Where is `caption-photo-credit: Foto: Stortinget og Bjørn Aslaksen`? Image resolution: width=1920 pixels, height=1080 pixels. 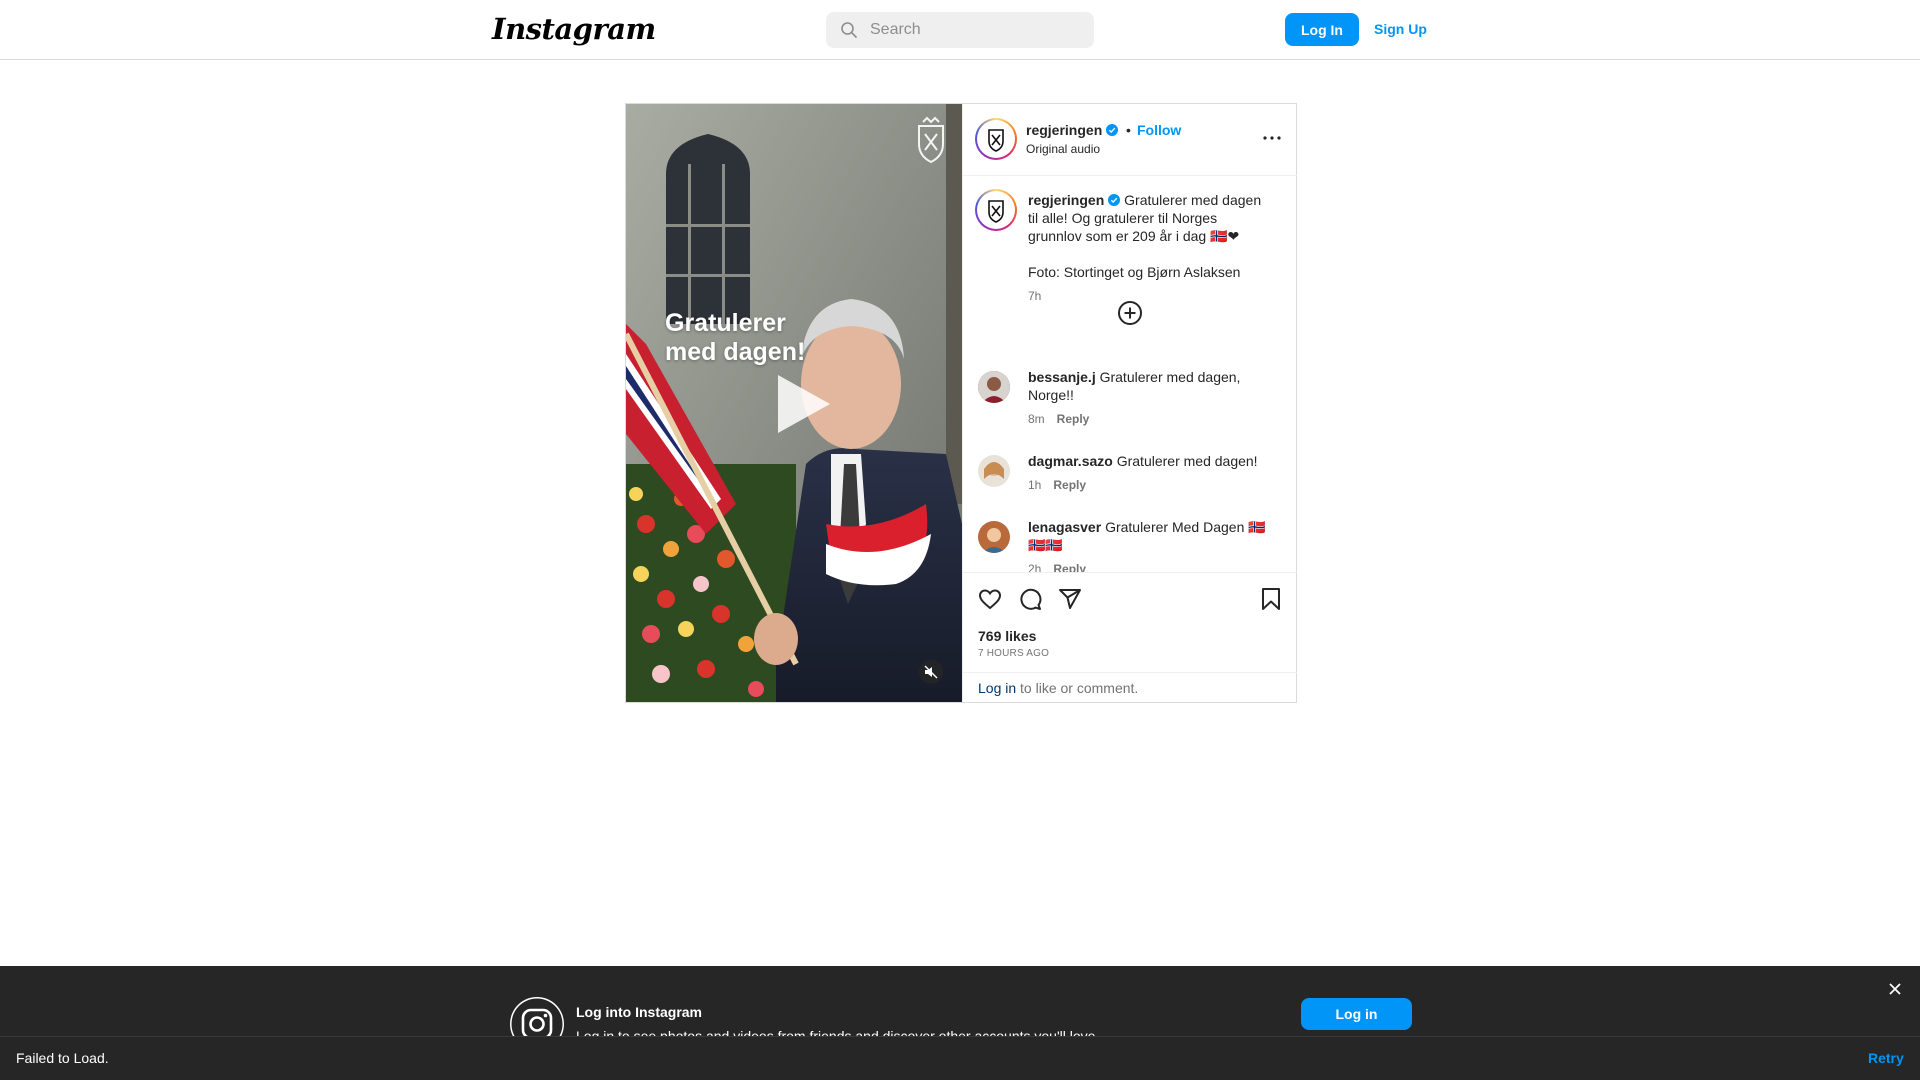
caption-photo-credit: Foto: Stortinget og Bjørn Aslaksen is located at coordinates (1134, 272).